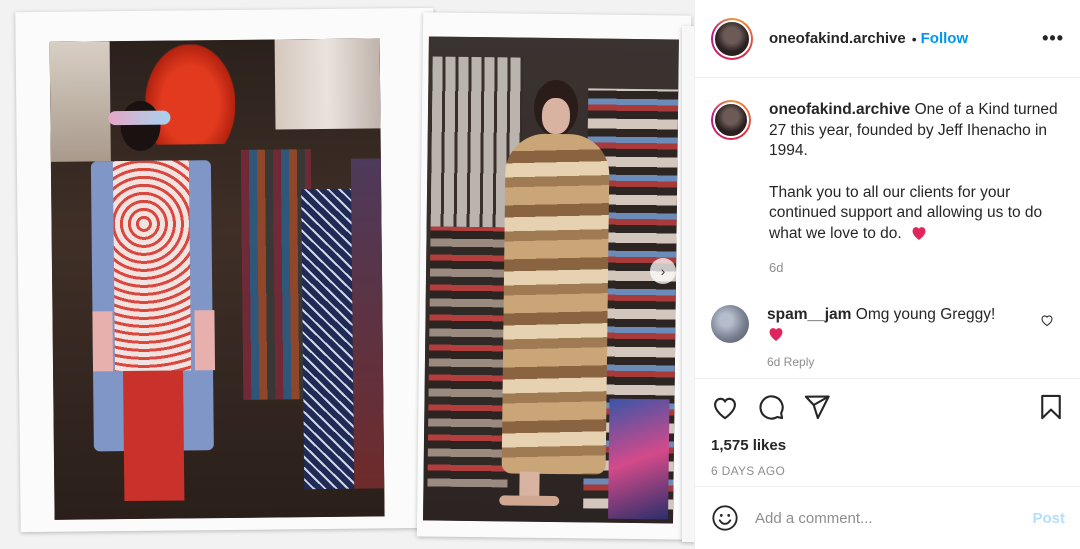 This screenshot has height=549, width=1080. I want to click on action-icons, so click(888, 407).